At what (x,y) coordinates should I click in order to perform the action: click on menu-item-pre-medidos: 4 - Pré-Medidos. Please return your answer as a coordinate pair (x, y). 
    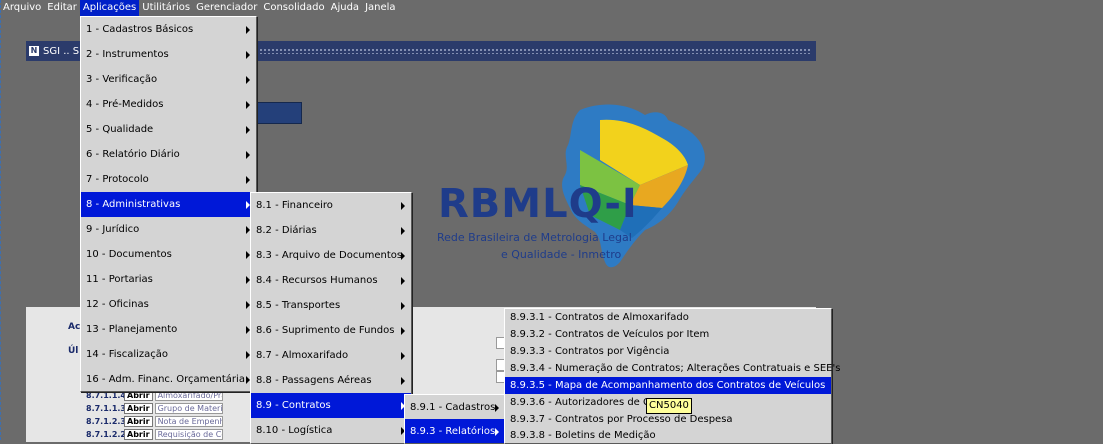
    Looking at the image, I should click on (168, 104).